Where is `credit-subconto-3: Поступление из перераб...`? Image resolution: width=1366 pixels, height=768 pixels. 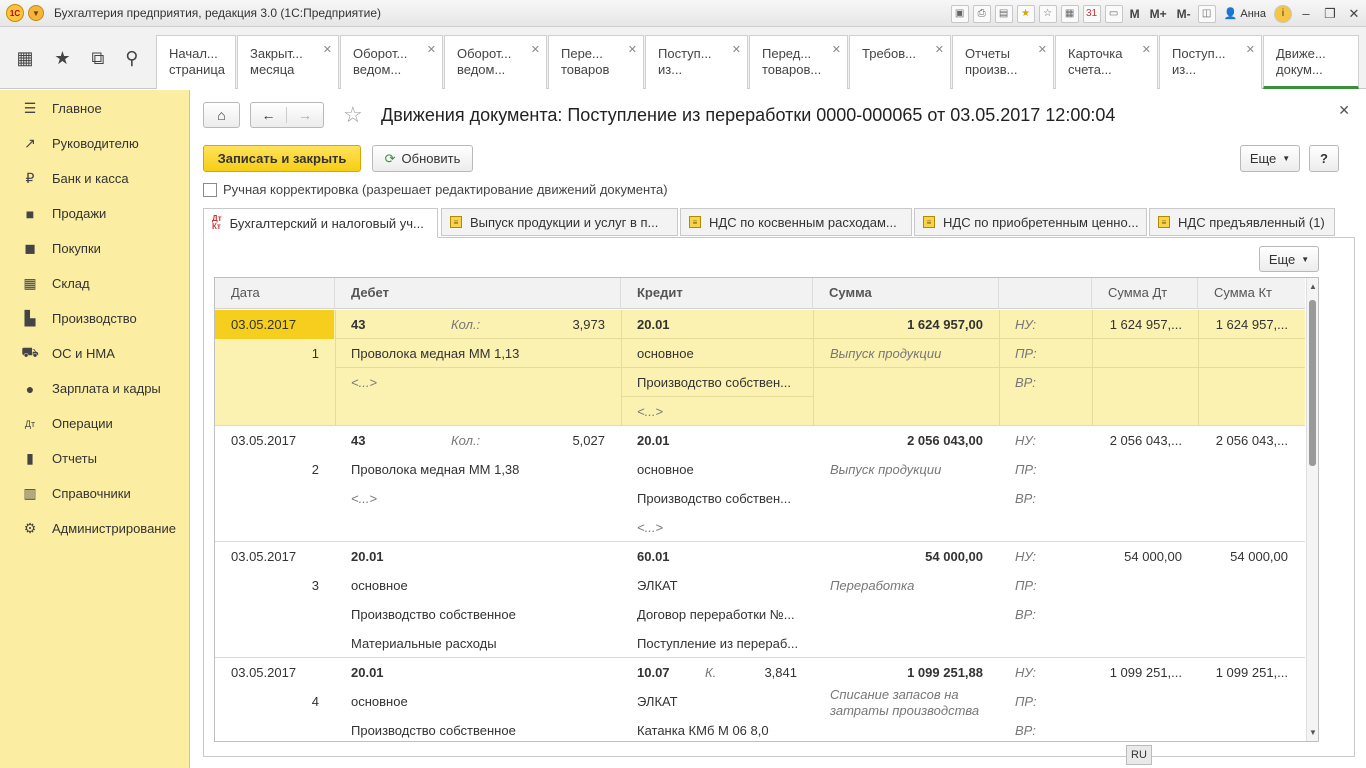 credit-subconto-3: Поступление из перераб... is located at coordinates (722, 643).